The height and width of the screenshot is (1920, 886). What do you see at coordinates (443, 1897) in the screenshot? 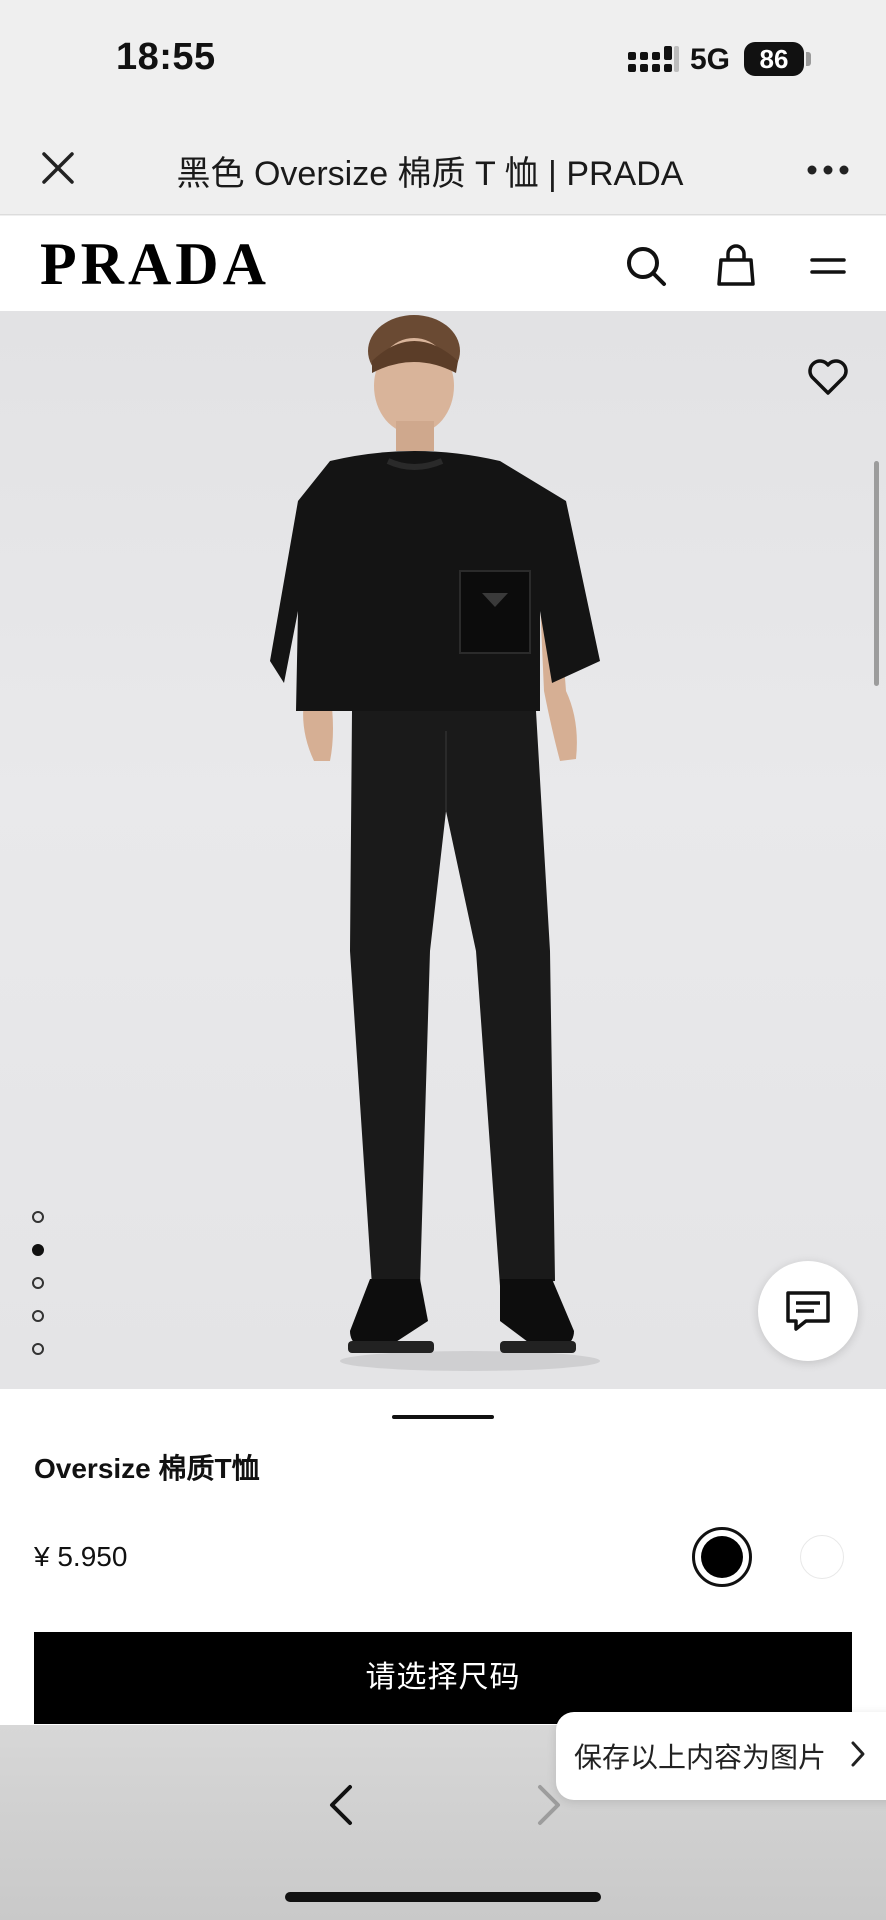
I see `home-indicator` at bounding box center [443, 1897].